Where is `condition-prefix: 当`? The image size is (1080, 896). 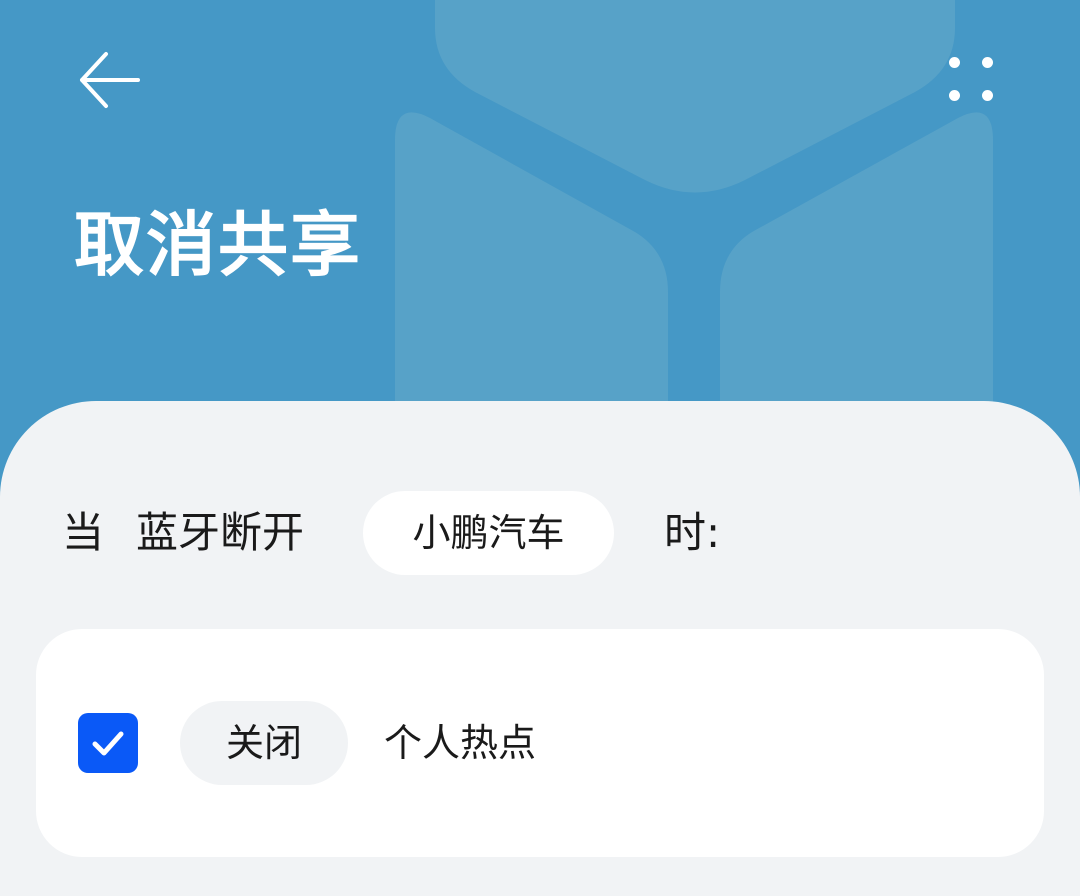
condition-prefix: 当 is located at coordinates (83, 532).